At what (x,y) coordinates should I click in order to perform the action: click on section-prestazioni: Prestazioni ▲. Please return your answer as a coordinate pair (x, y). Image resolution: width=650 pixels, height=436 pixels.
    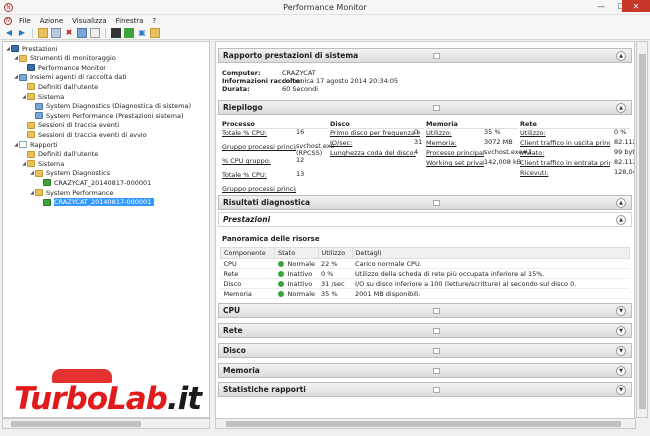
    Looking at the image, I should click on (425, 219).